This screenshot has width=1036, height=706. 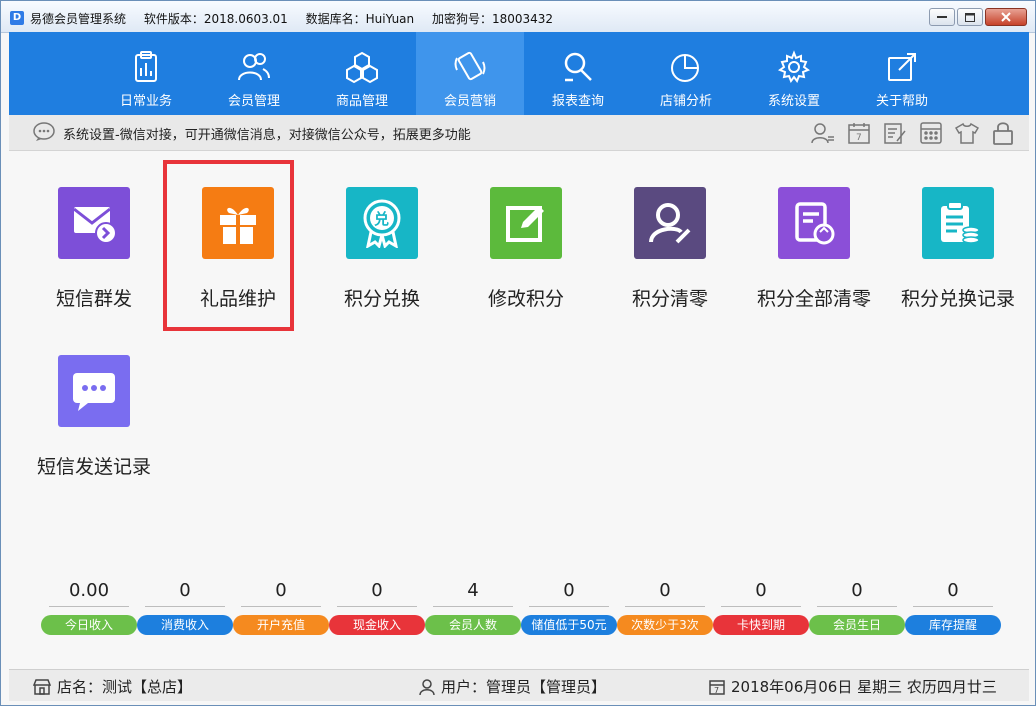 I want to click on nav-item-store-analysis: 店铺分析, so click(x=686, y=73).